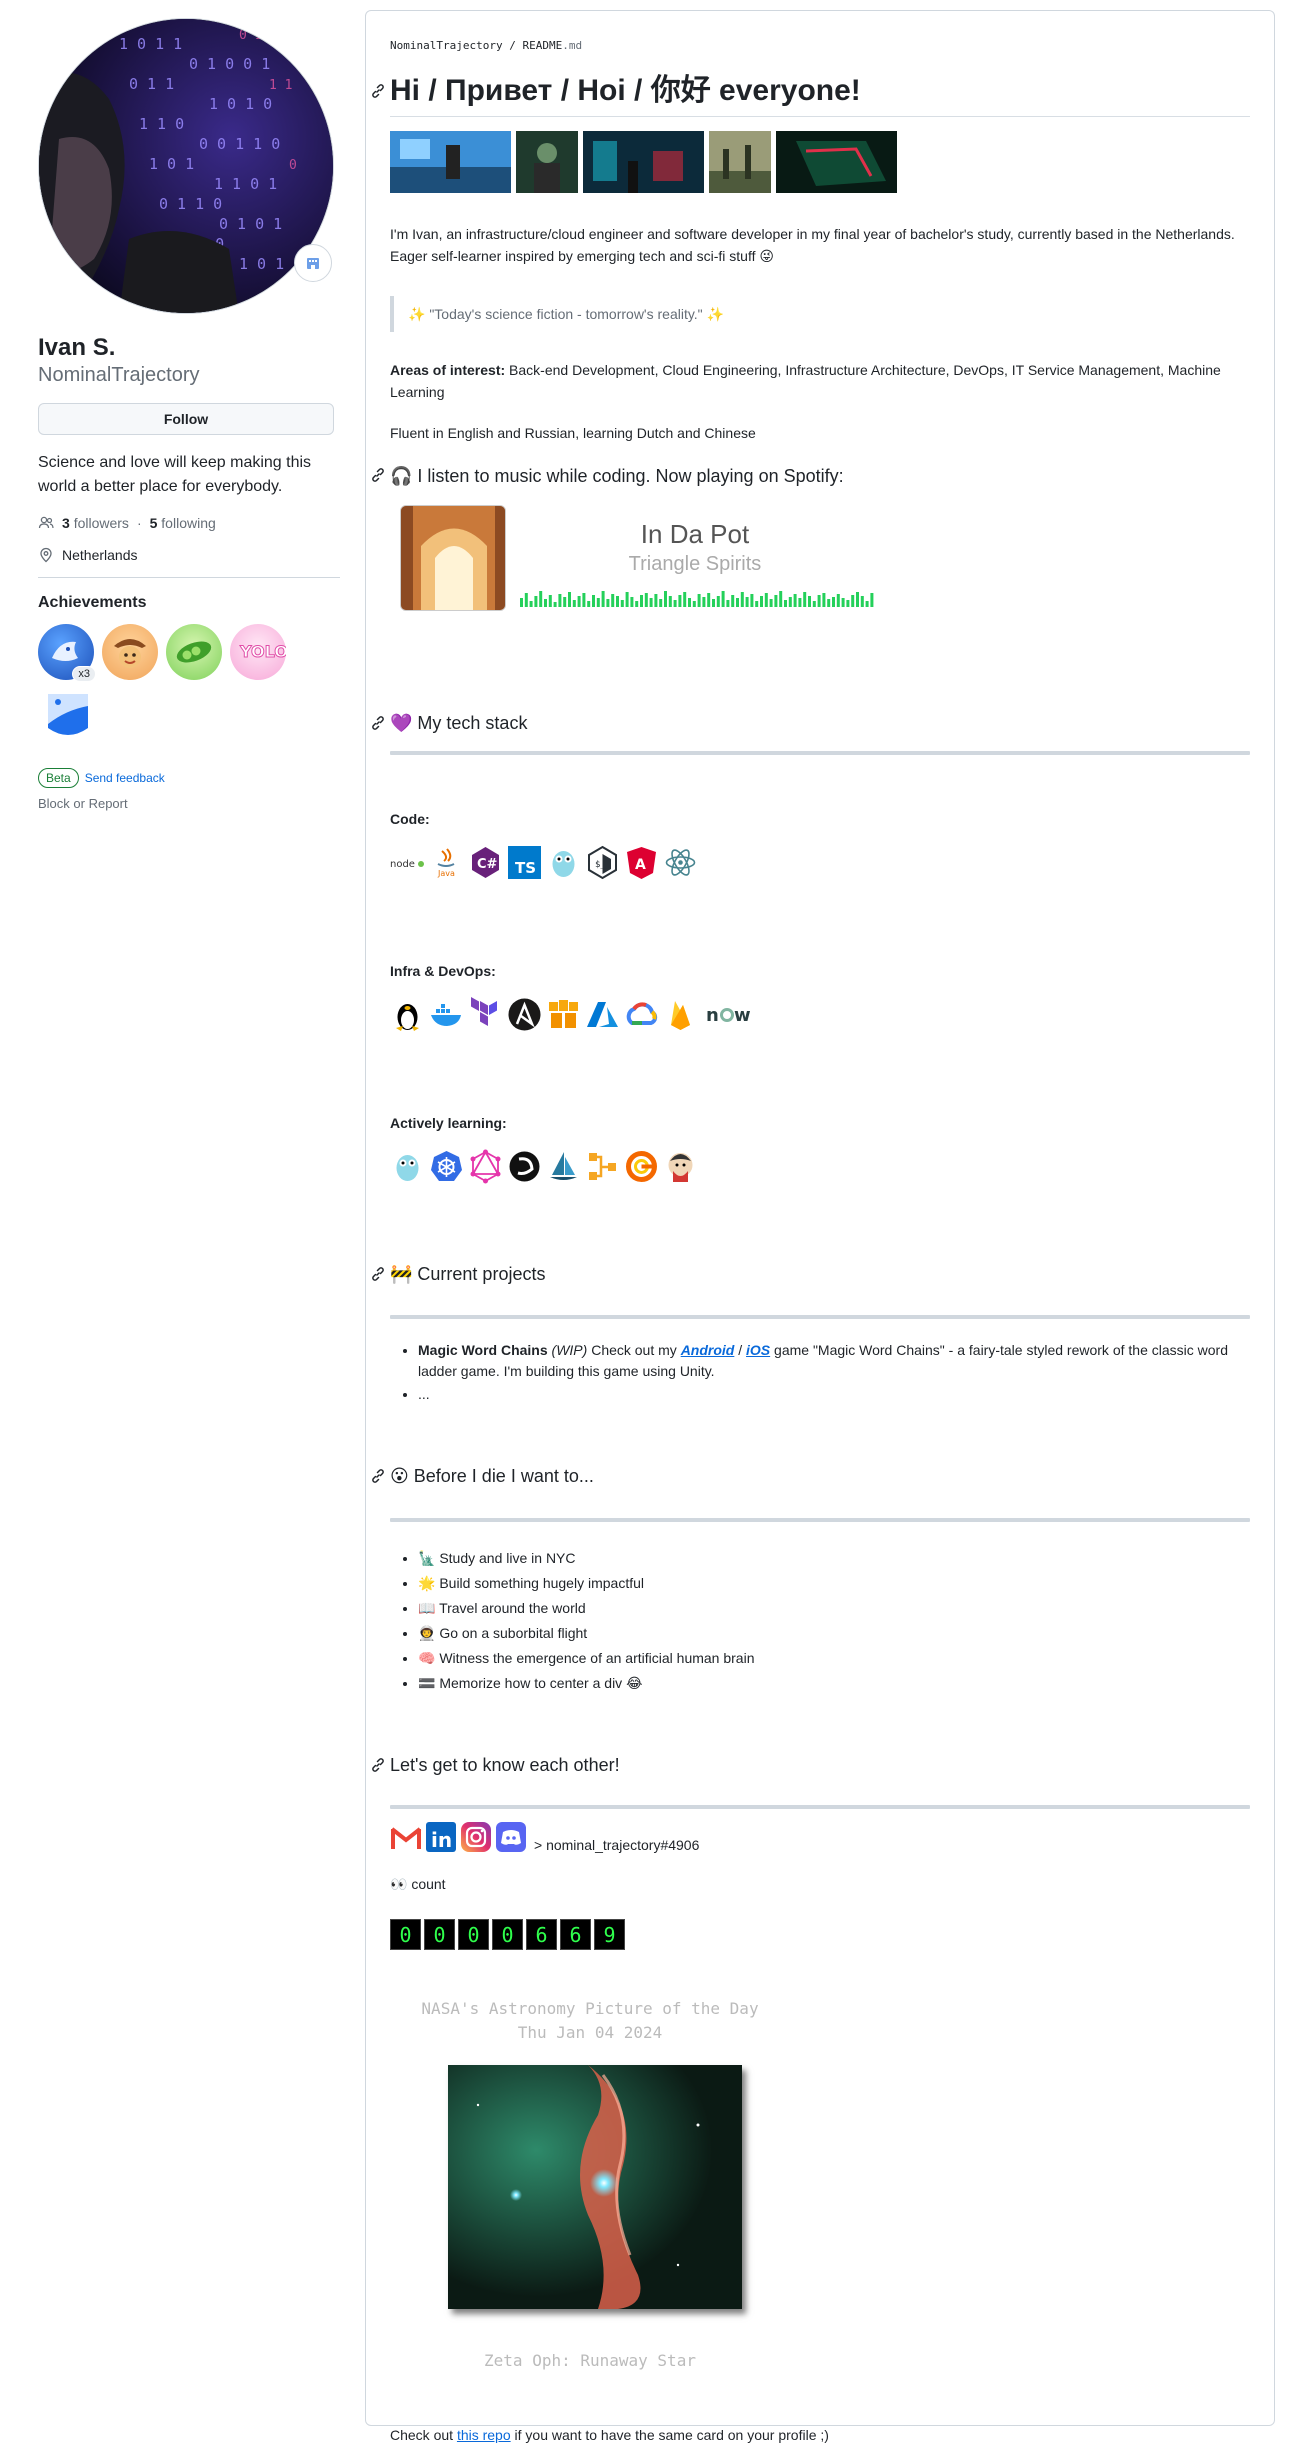 This screenshot has height=2443, width=1293. I want to click on svg-text: A, so click(640, 865).